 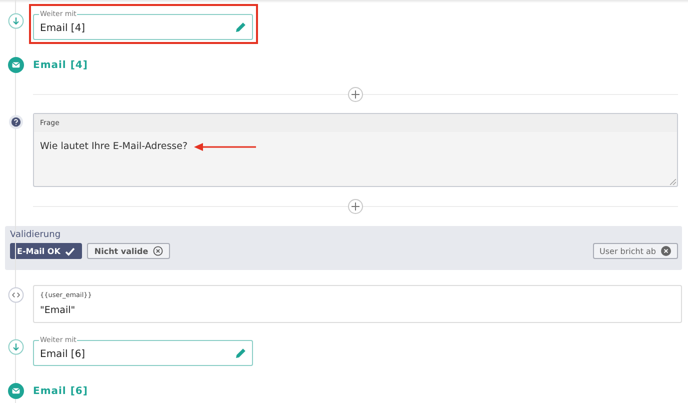 I want to click on abort-button: User bricht ab, so click(x=635, y=251).